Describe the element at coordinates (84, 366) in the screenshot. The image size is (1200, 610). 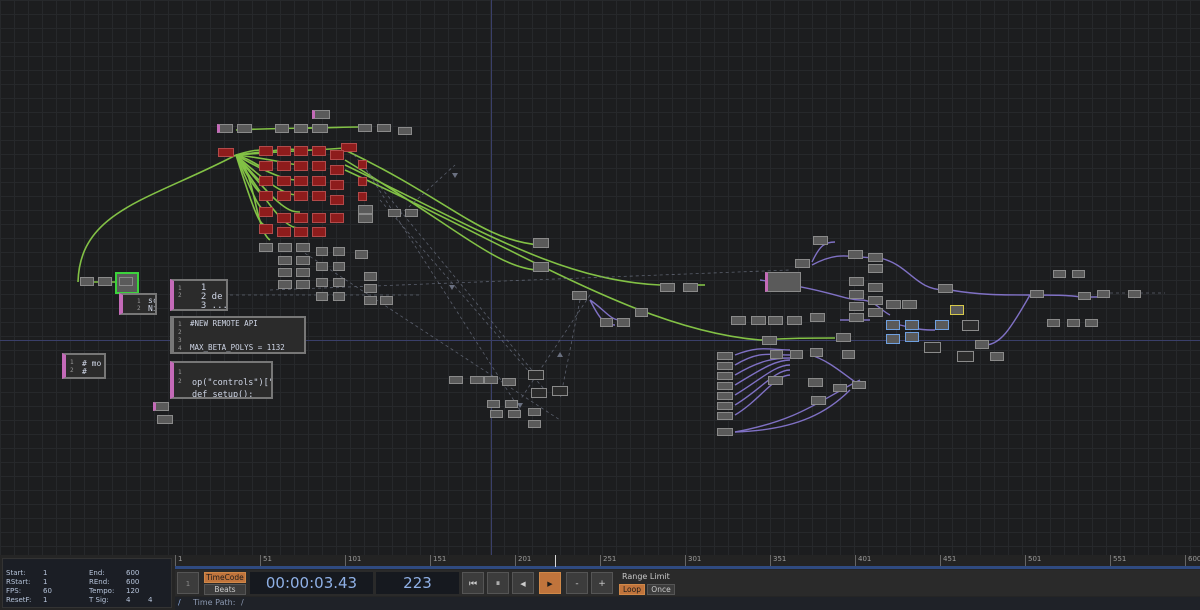
I see `text-dat-d: 1 2 # mo #` at that location.